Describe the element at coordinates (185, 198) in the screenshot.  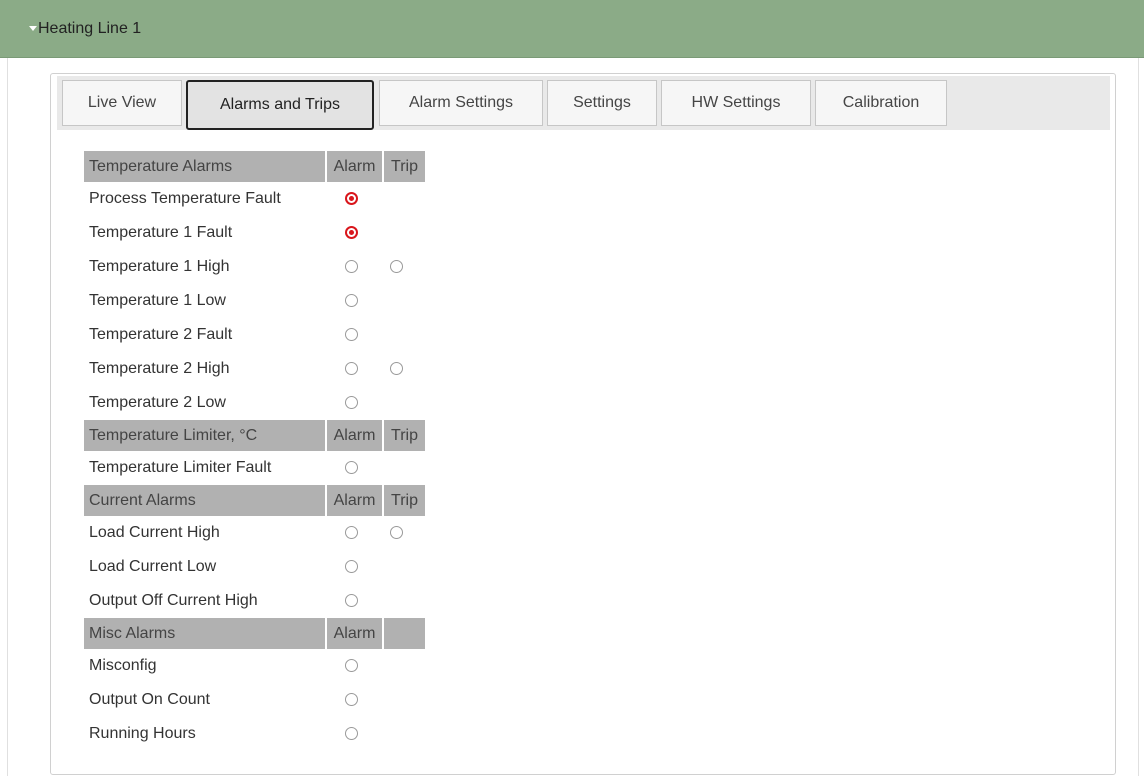
I see `alarm-label: Process Temperature Fault` at that location.